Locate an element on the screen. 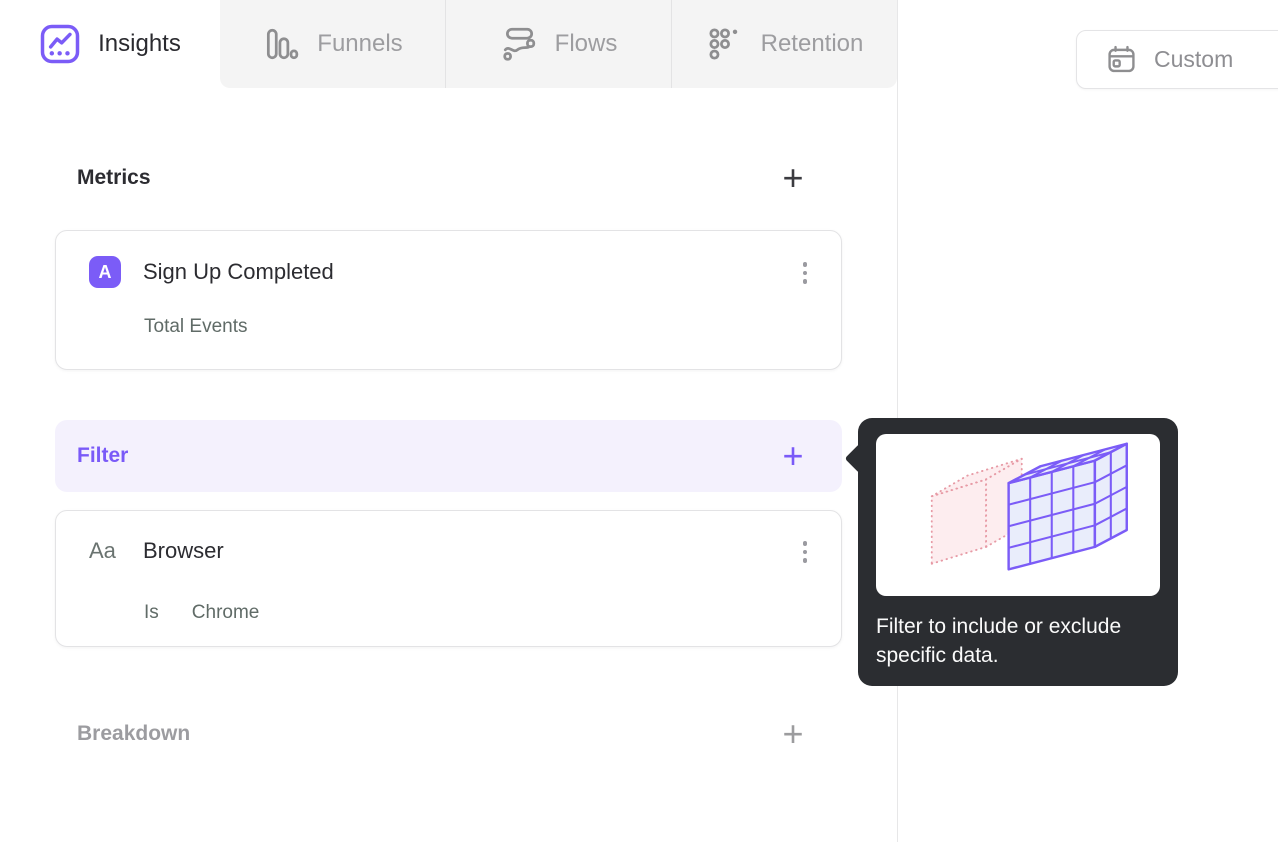 The width and height of the screenshot is (1278, 842). filter-card-header: Aa Browser is located at coordinates (450, 551).